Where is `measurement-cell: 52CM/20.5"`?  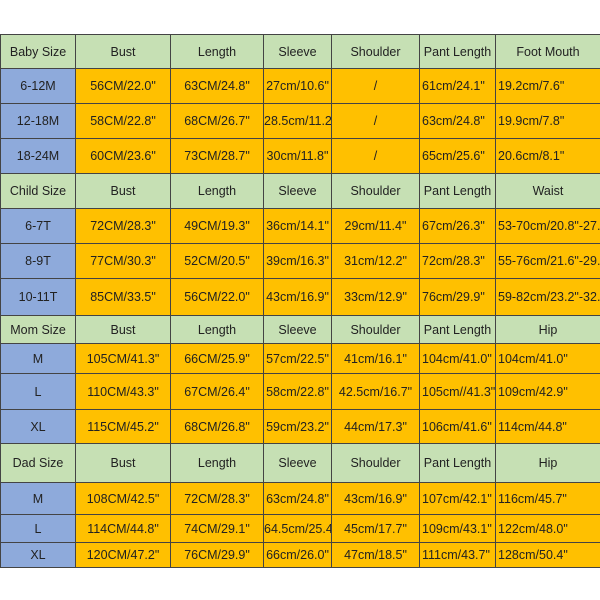
measurement-cell: 52CM/20.5" is located at coordinates (217, 261).